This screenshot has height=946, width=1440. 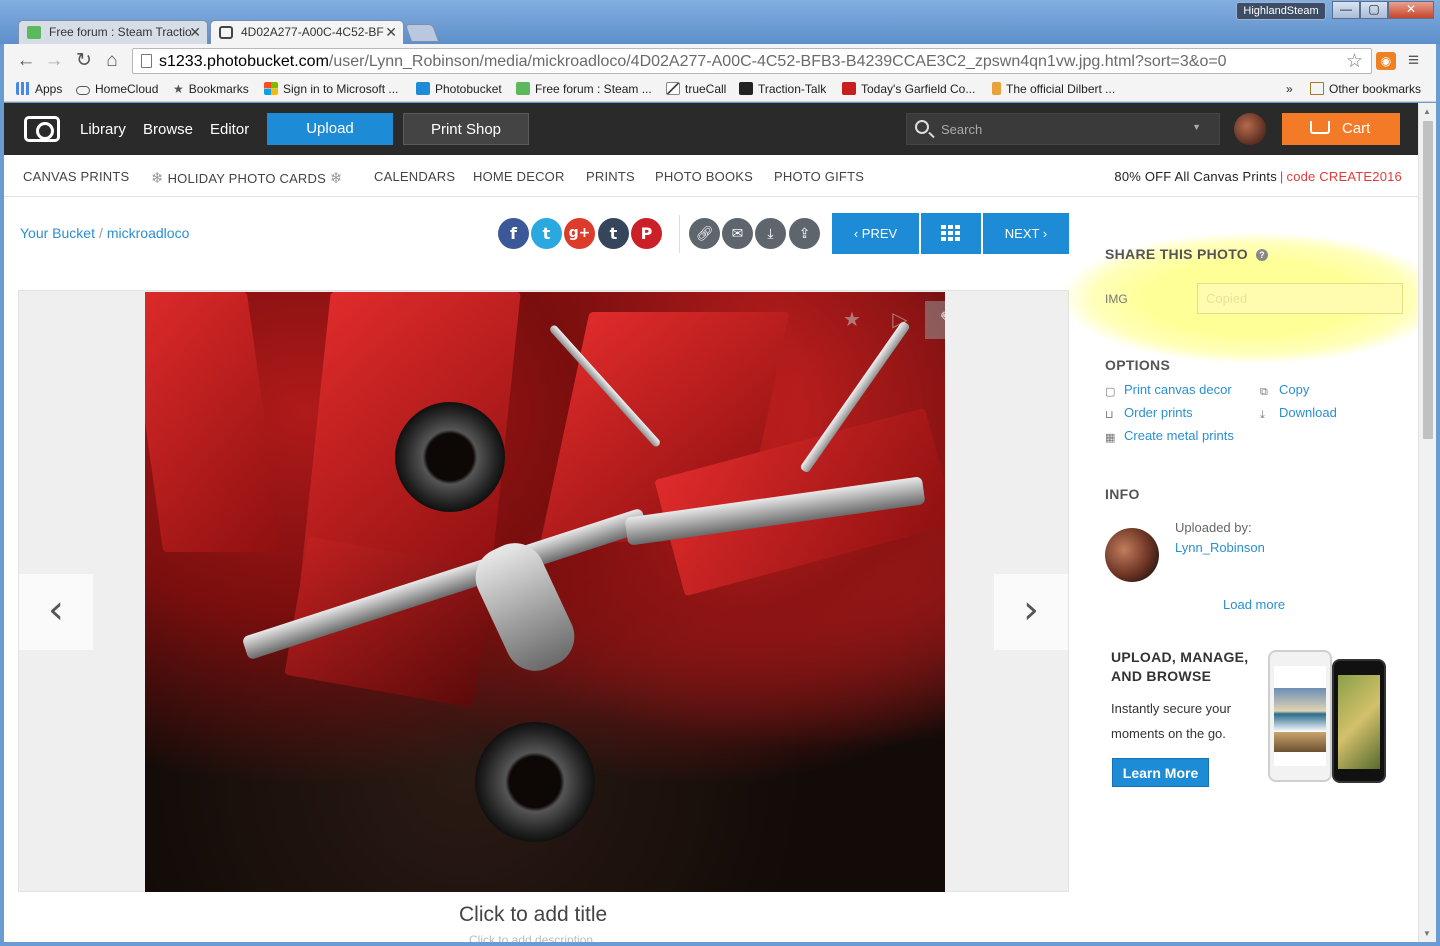 What do you see at coordinates (1262, 255) in the screenshot?
I see `help-icon: ?` at bounding box center [1262, 255].